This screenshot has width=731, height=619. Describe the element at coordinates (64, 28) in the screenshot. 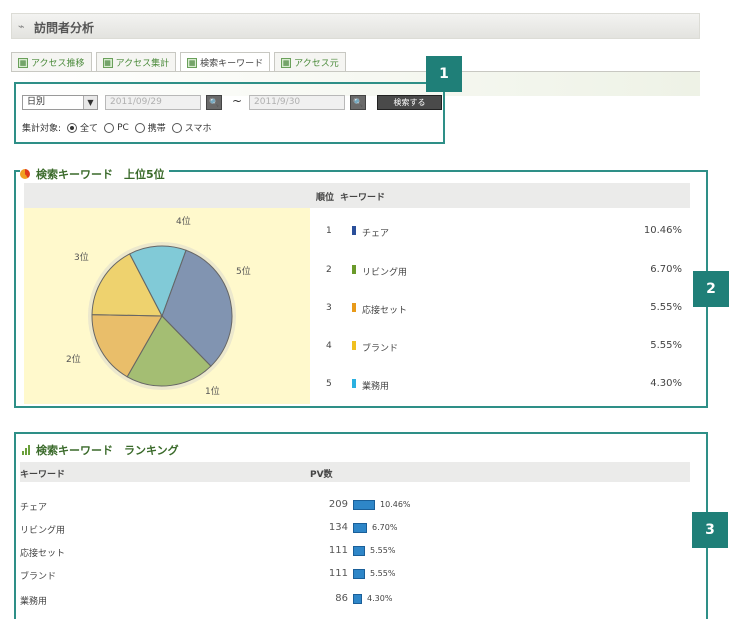

I see `page-title: 訪問者分析` at that location.